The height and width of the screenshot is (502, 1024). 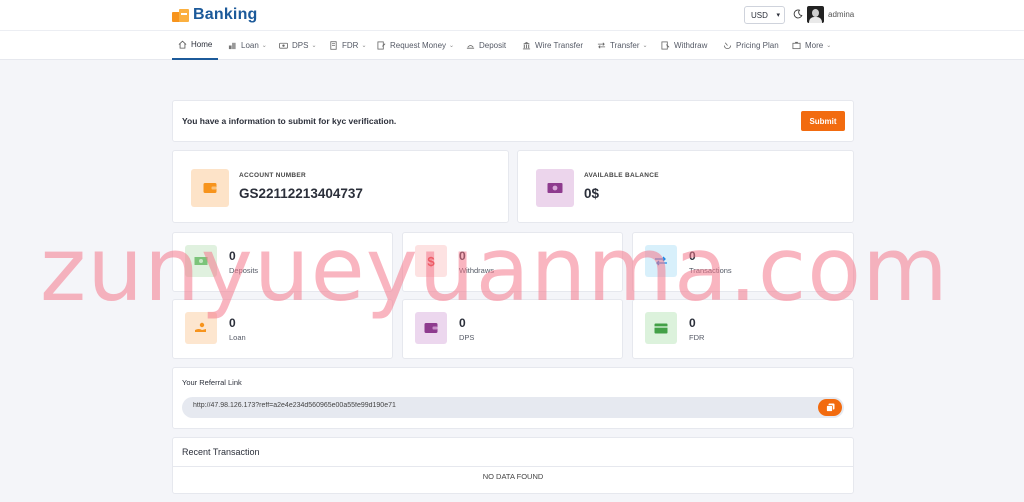 I want to click on copy-link-button, so click(x=830, y=407).